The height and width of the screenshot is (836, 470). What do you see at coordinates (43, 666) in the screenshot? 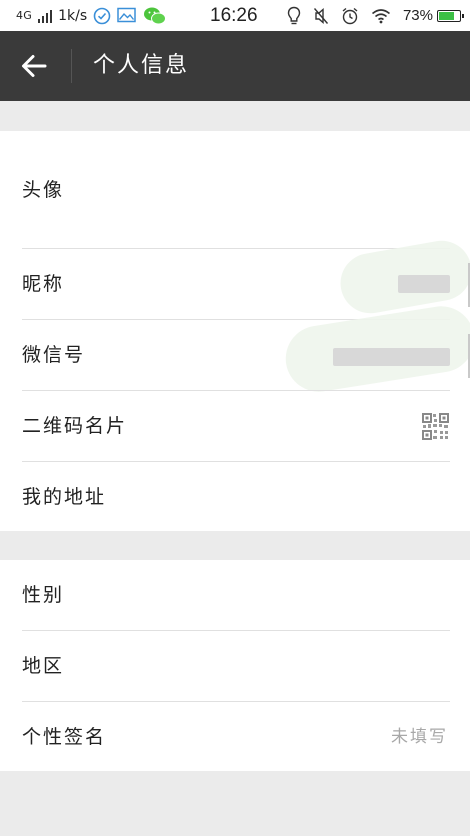
I see `region-label: 地区` at bounding box center [43, 666].